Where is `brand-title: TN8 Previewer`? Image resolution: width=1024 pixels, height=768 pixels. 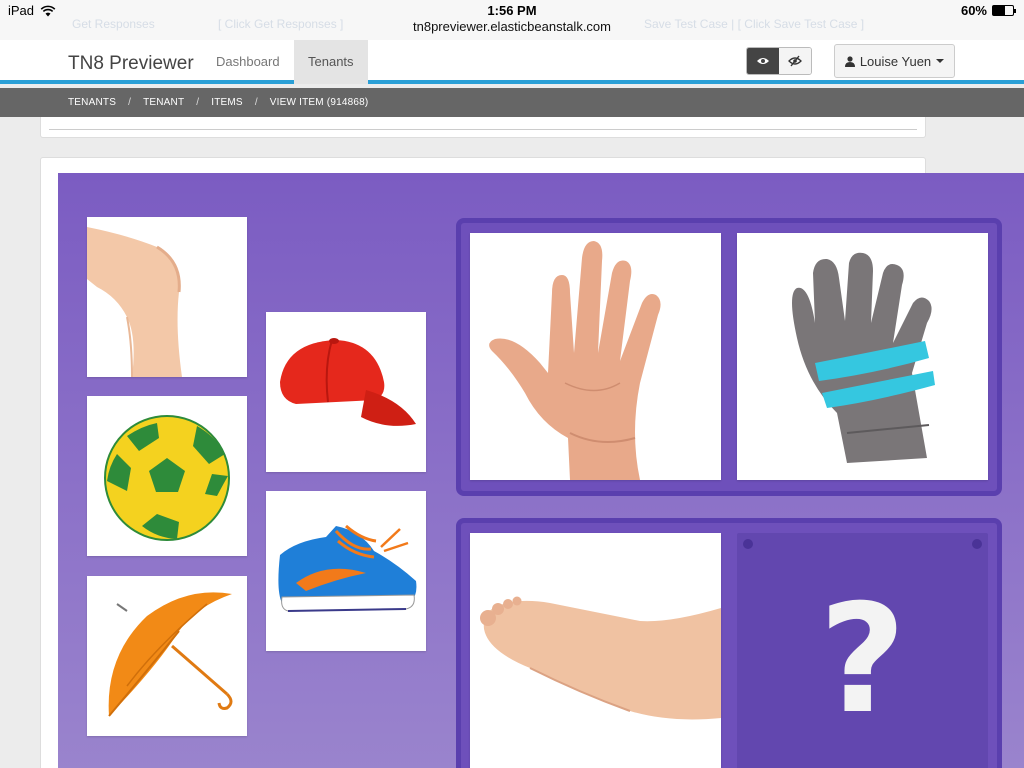
brand-title: TN8 Previewer is located at coordinates (131, 64).